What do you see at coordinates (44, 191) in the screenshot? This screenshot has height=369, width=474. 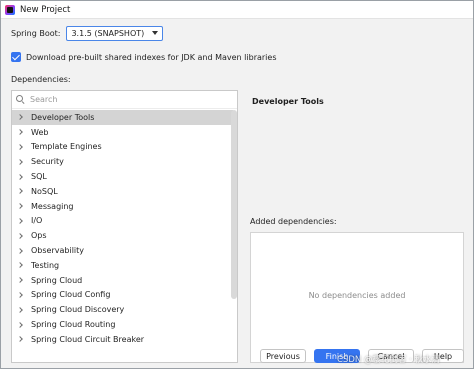 I see `dependency-category-label: NoSQL` at bounding box center [44, 191].